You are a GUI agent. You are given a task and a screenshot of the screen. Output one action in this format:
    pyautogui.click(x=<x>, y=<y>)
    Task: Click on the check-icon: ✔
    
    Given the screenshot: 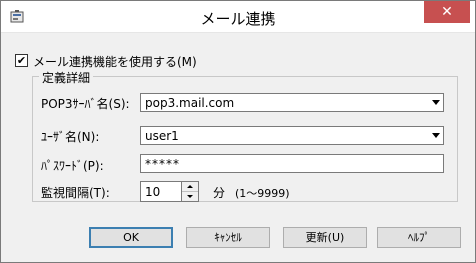 What is the action you would take?
    pyautogui.click(x=21, y=60)
    